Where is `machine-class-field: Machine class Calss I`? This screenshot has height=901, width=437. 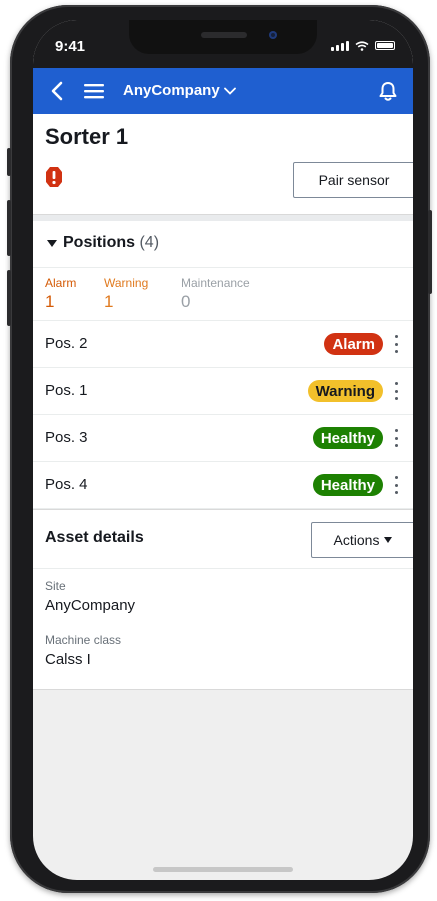 machine-class-field: Machine class Calss I is located at coordinates (83, 650).